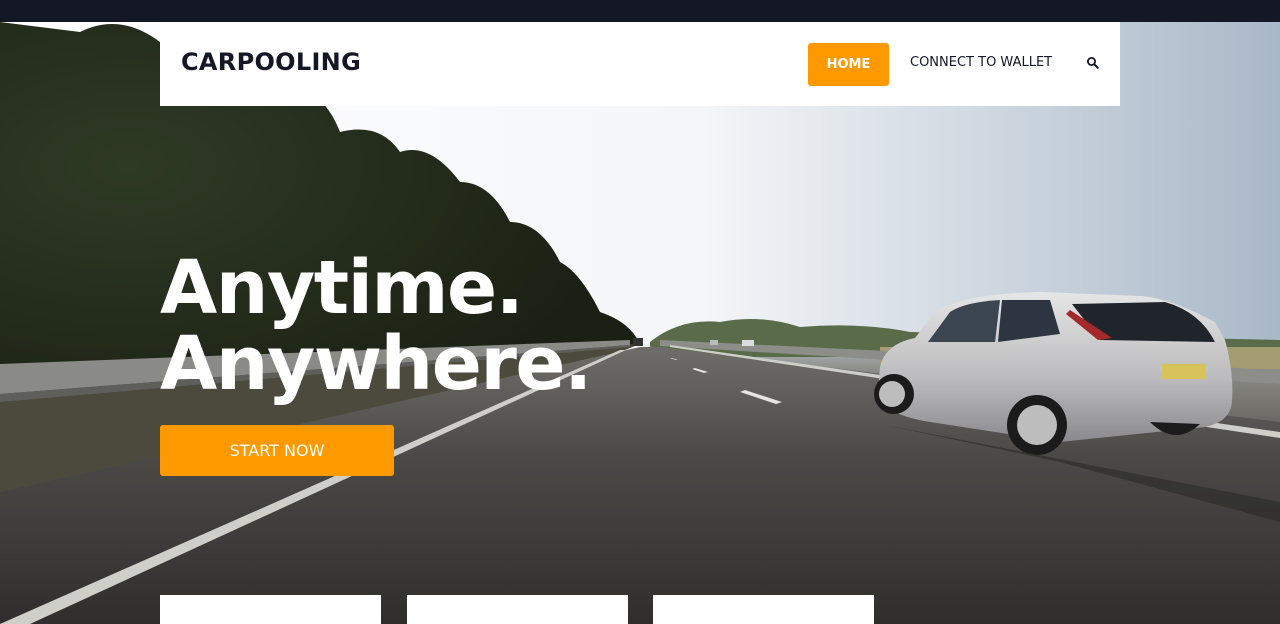 This screenshot has height=624, width=1280. I want to click on nav-connect-wallet-link: CONNECT TO WALLET, so click(981, 62).